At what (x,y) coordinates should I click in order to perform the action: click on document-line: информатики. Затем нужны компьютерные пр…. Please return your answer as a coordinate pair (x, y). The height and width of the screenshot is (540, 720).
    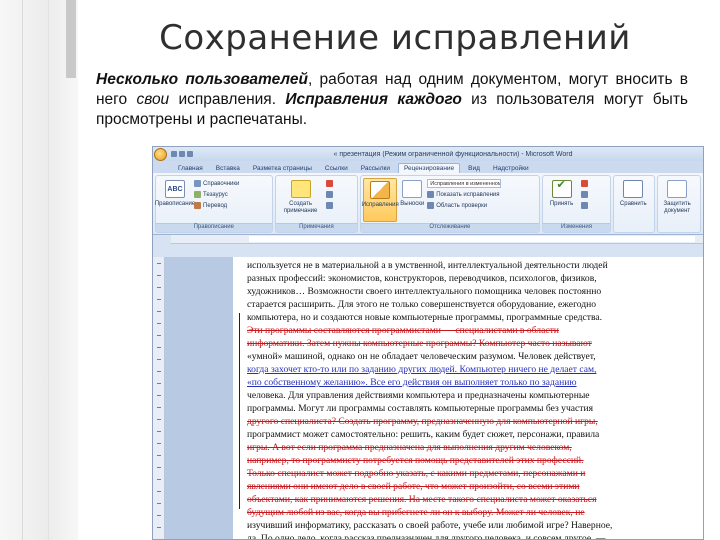
    Looking at the image, I should click on (461, 343).